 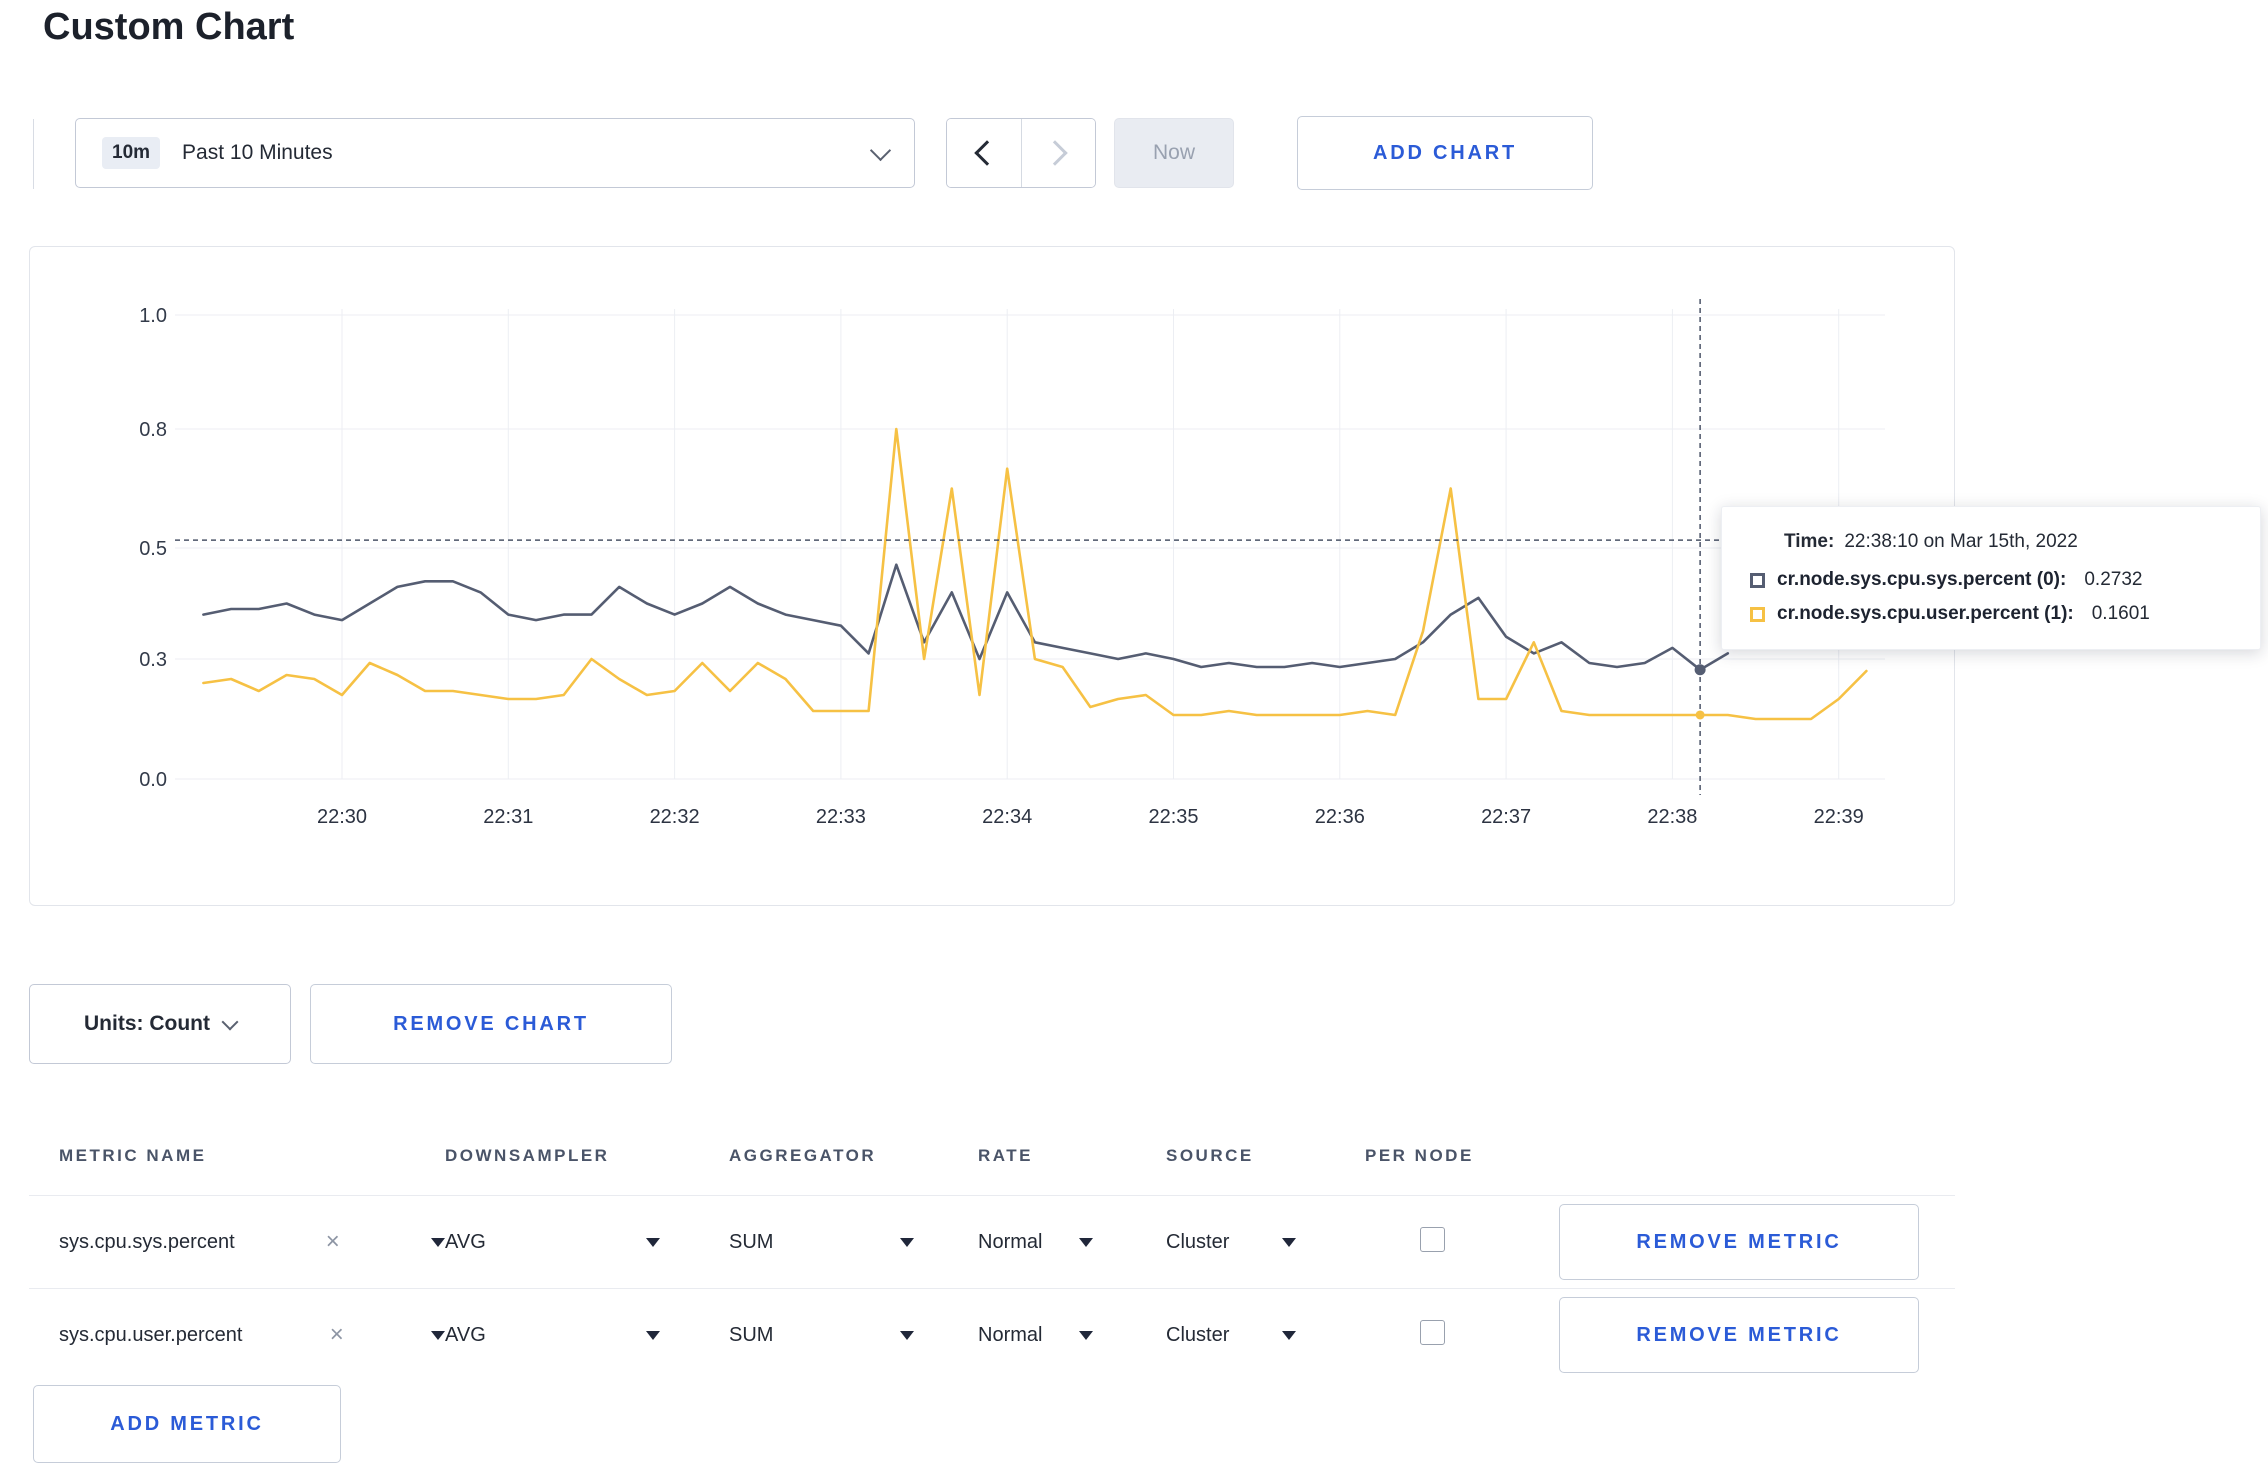 I want to click on col-header-rate: RATE, so click(x=1006, y=1155).